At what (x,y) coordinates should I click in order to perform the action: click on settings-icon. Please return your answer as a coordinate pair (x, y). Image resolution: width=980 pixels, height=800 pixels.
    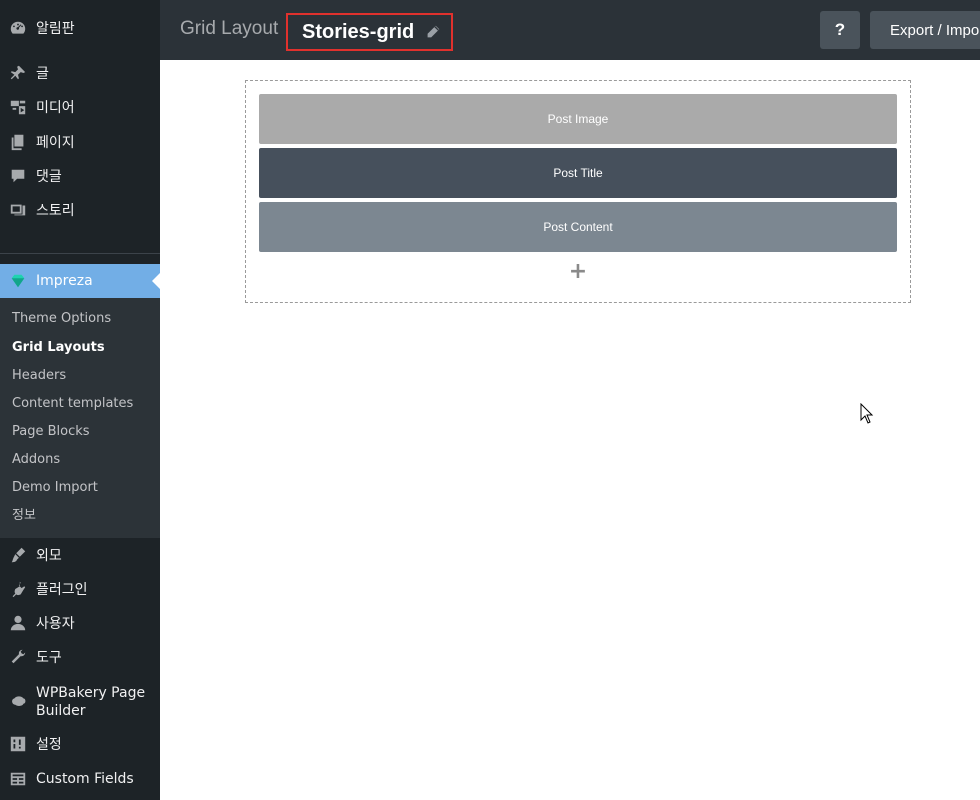
    Looking at the image, I should click on (18, 744).